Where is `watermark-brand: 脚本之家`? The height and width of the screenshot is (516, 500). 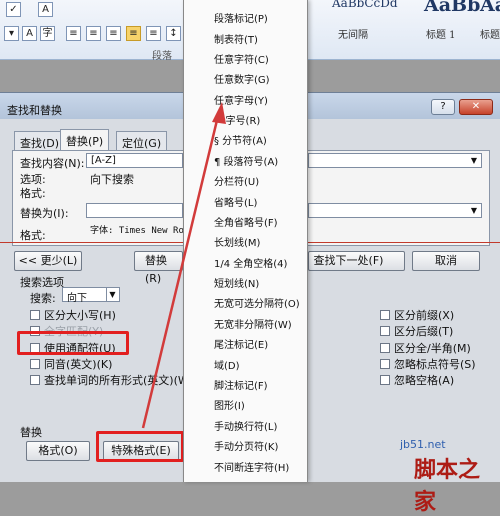
watermark-brand: 脚本之家 is located at coordinates (447, 486).